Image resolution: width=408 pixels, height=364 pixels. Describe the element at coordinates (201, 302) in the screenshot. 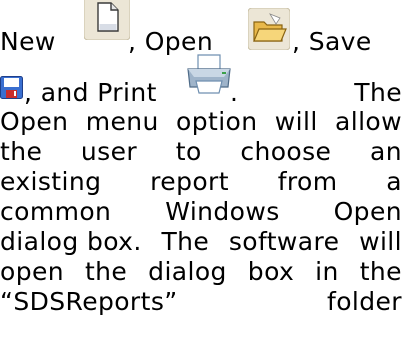

I see `paragraph-line-9: “SDSReports” folder` at that location.